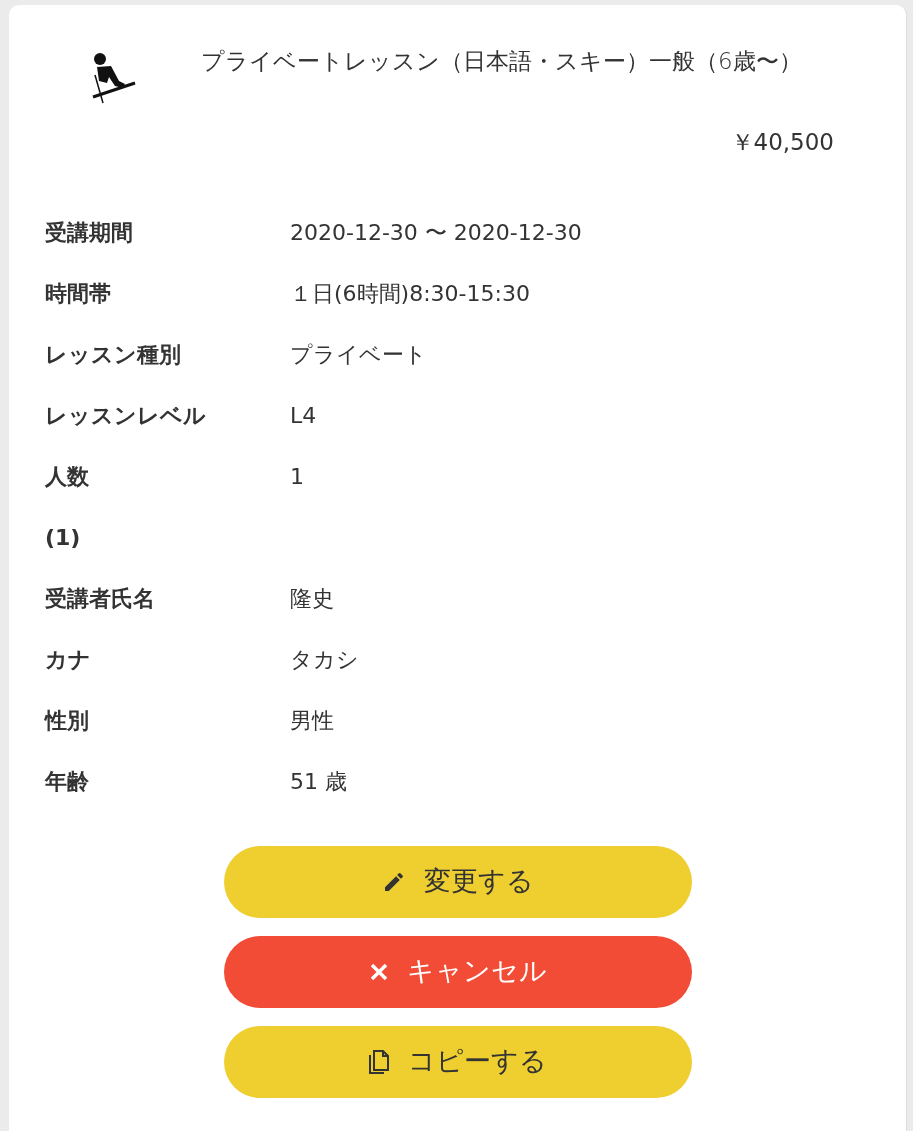 Image resolution: width=913 pixels, height=1131 pixels. Describe the element at coordinates (68, 659) in the screenshot. I see `field-label: カナ` at that location.